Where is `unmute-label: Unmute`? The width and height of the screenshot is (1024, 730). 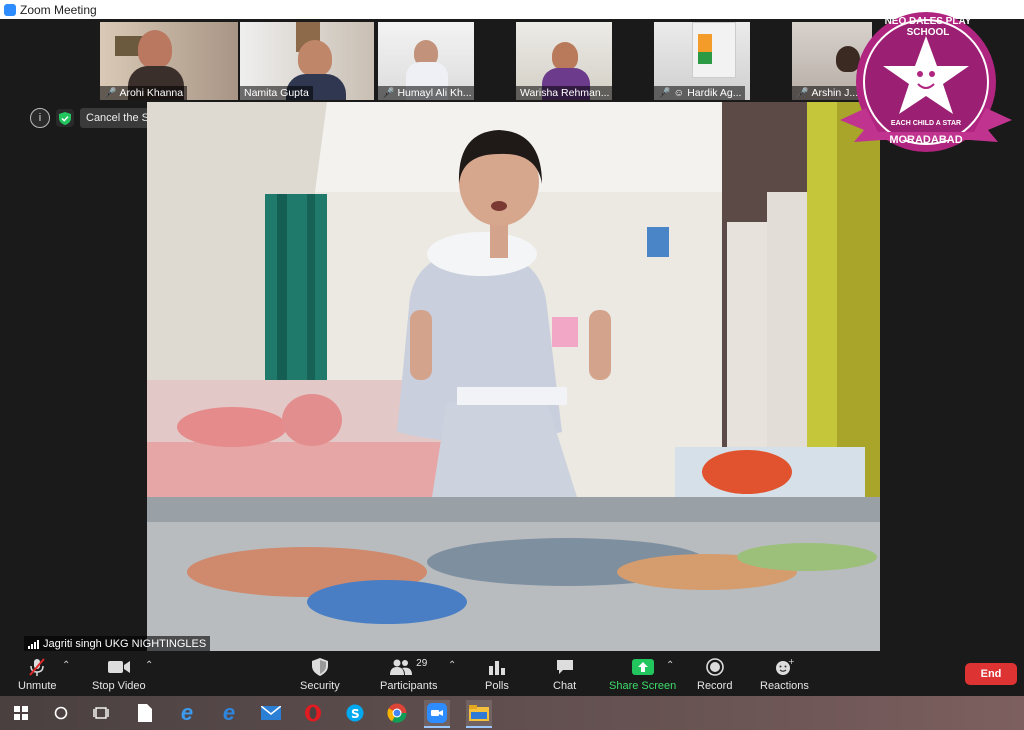
unmute-label: Unmute is located at coordinates (37, 686).